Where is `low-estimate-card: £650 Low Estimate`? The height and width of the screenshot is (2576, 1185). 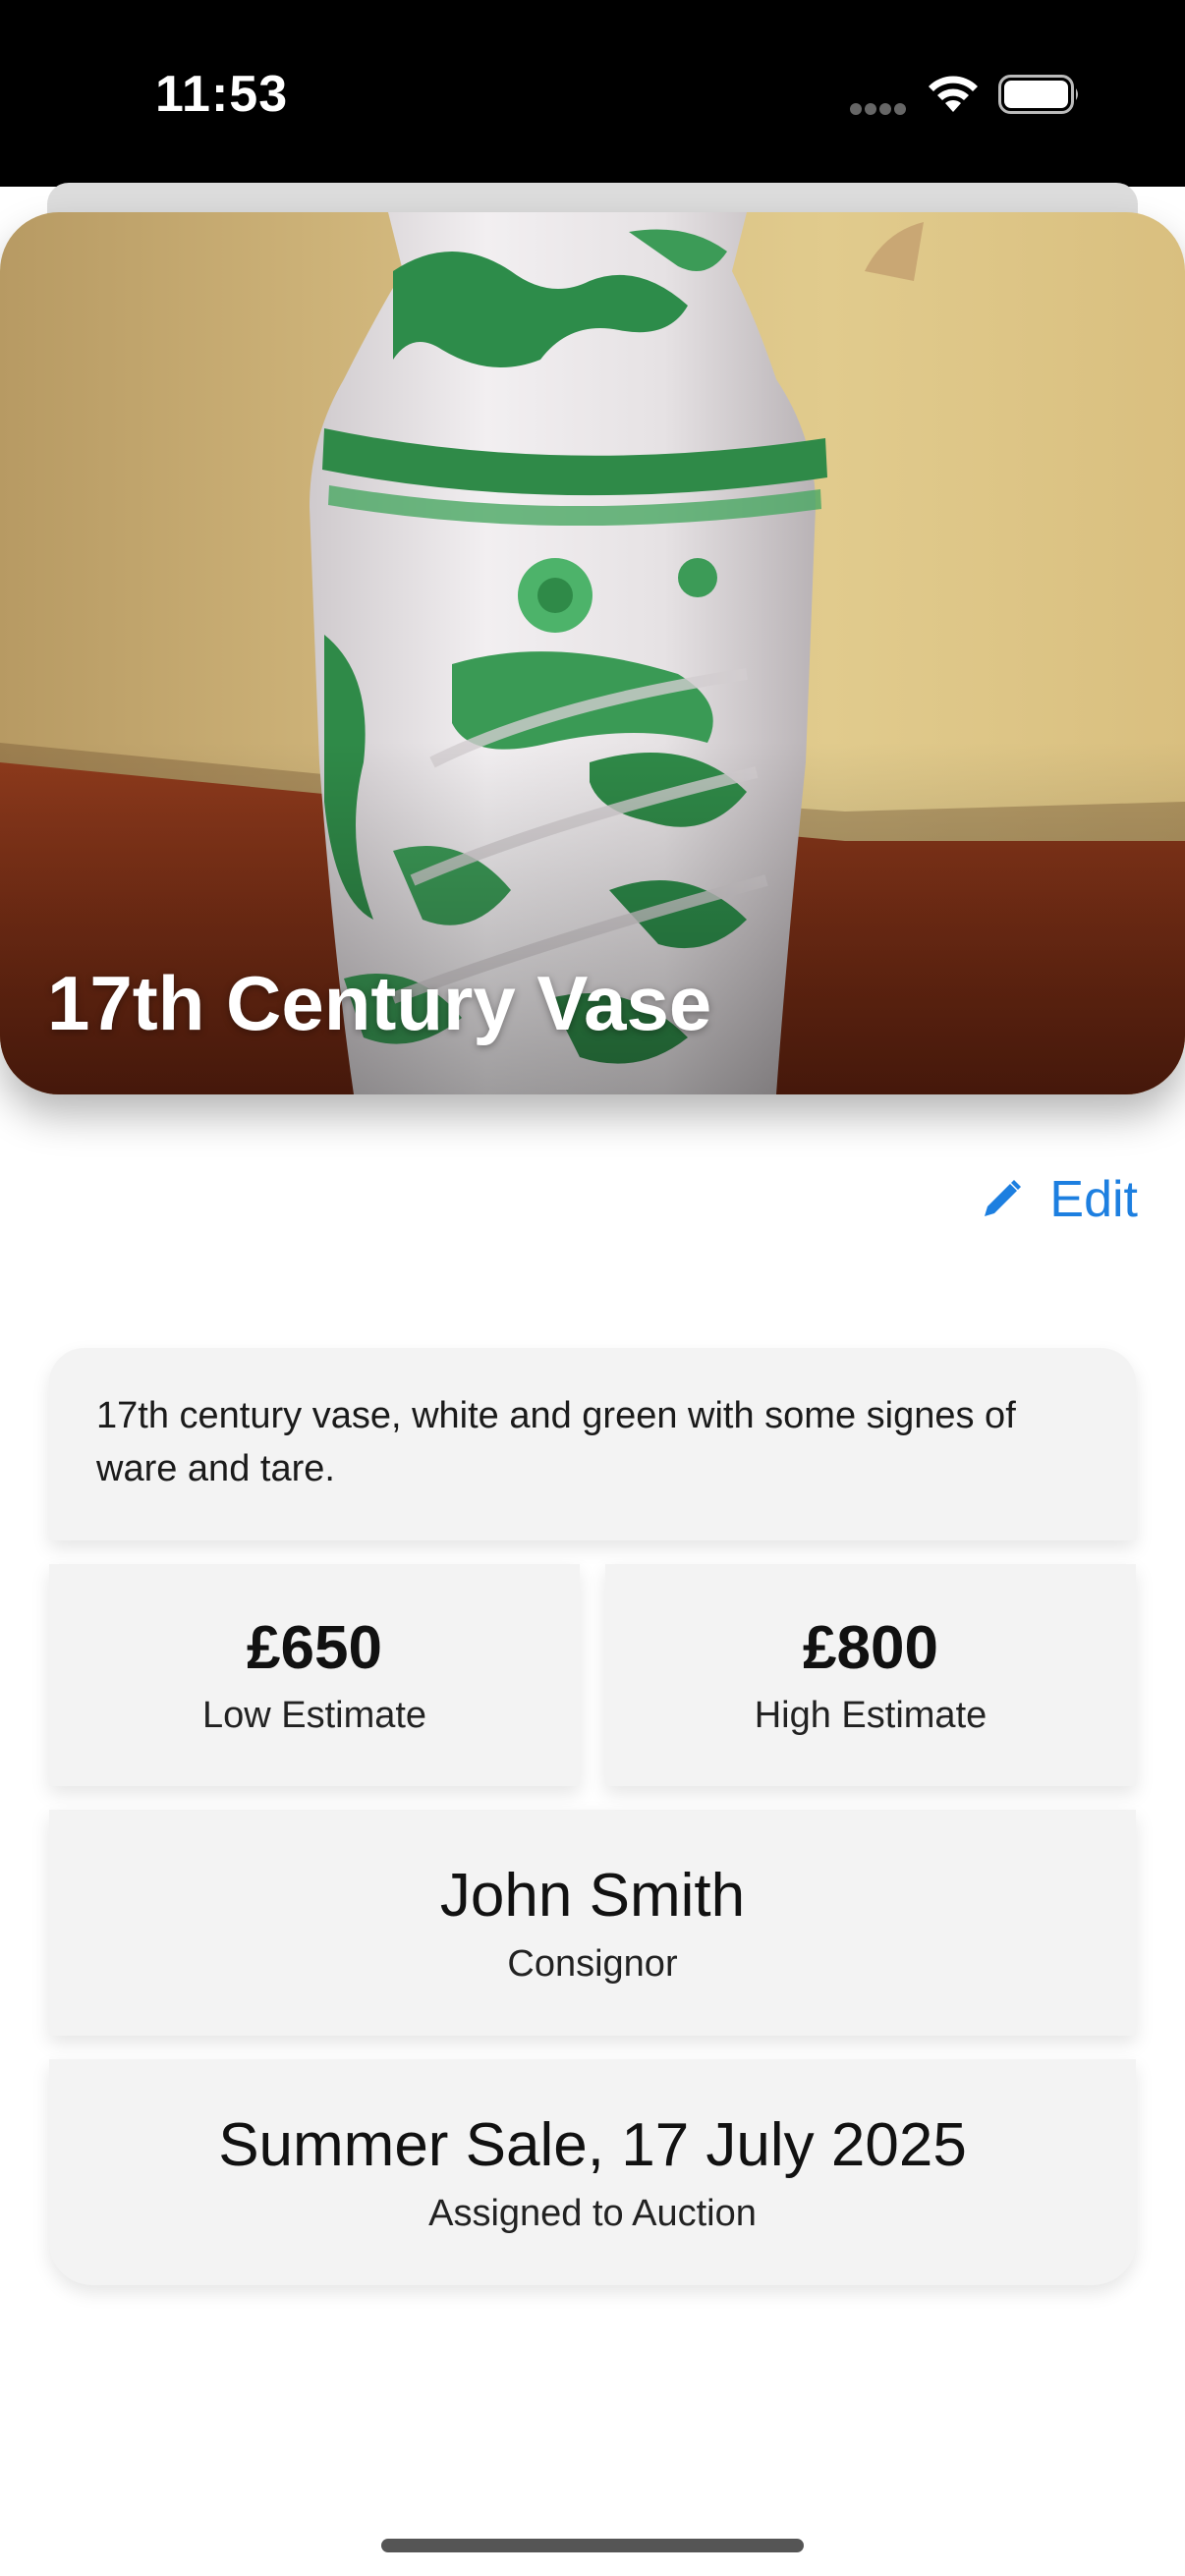 low-estimate-card: £650 Low Estimate is located at coordinates (315, 1675).